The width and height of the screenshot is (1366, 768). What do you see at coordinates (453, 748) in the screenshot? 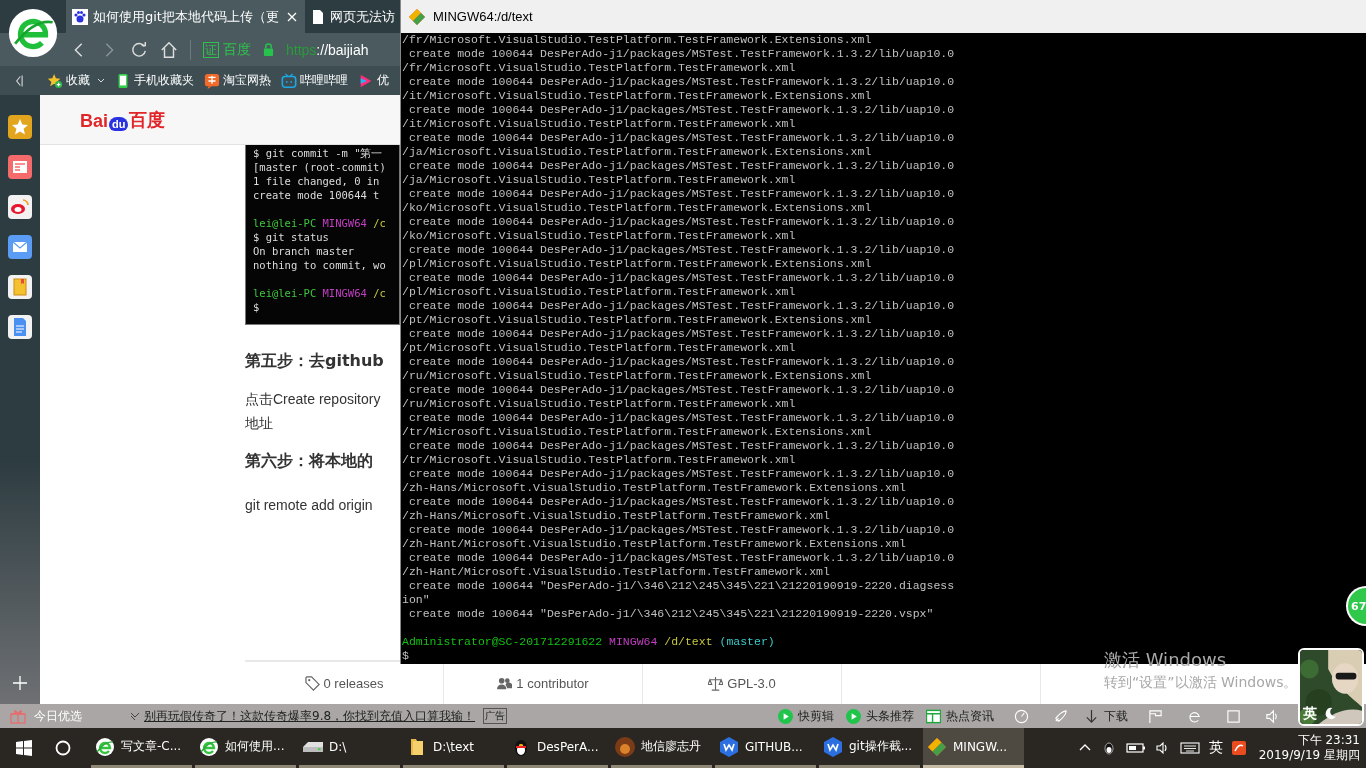
I see `taskbar-button: D:\text` at bounding box center [453, 748].